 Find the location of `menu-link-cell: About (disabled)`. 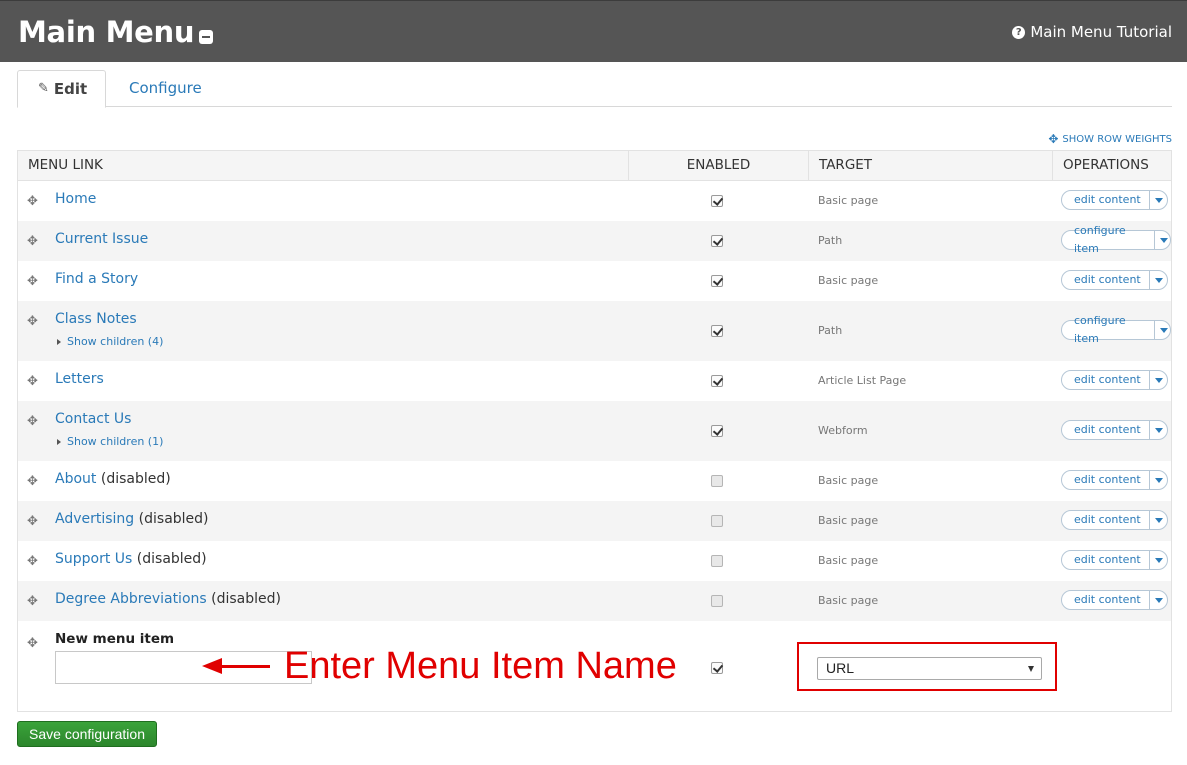

menu-link-cell: About (disabled) is located at coordinates (113, 479).